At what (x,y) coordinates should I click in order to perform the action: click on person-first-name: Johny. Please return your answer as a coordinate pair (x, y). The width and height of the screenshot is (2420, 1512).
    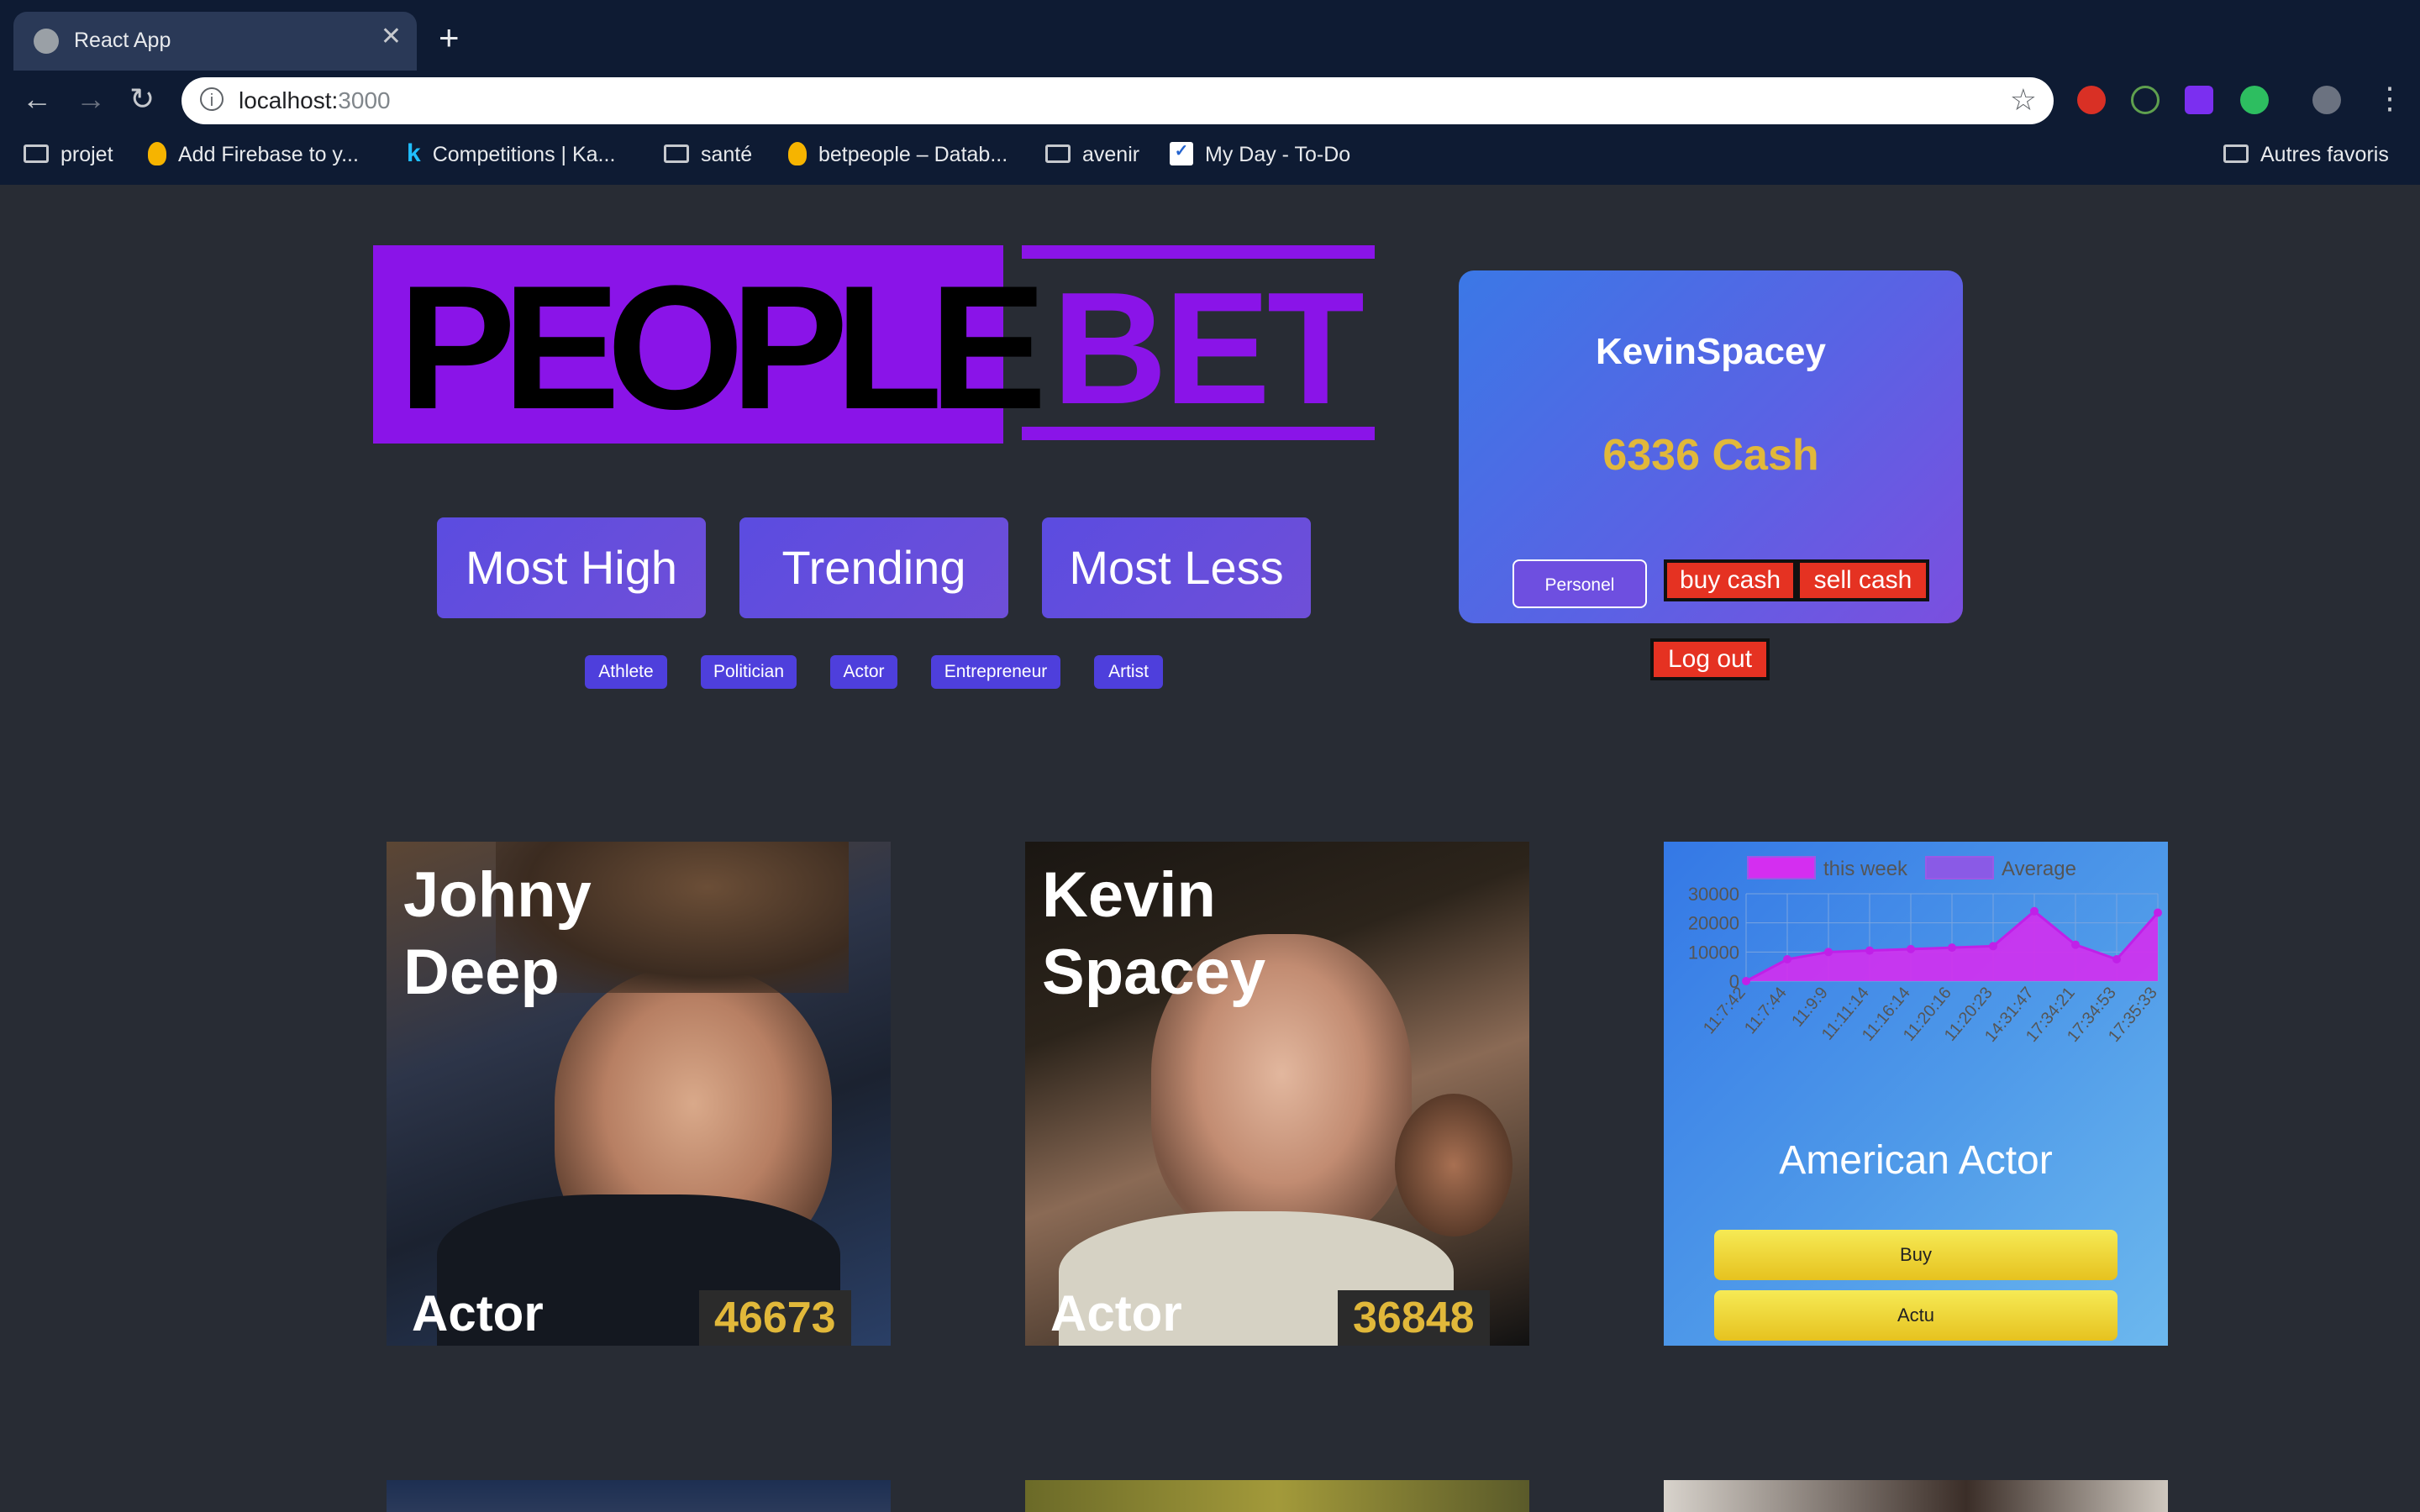
    Looking at the image, I should click on (497, 895).